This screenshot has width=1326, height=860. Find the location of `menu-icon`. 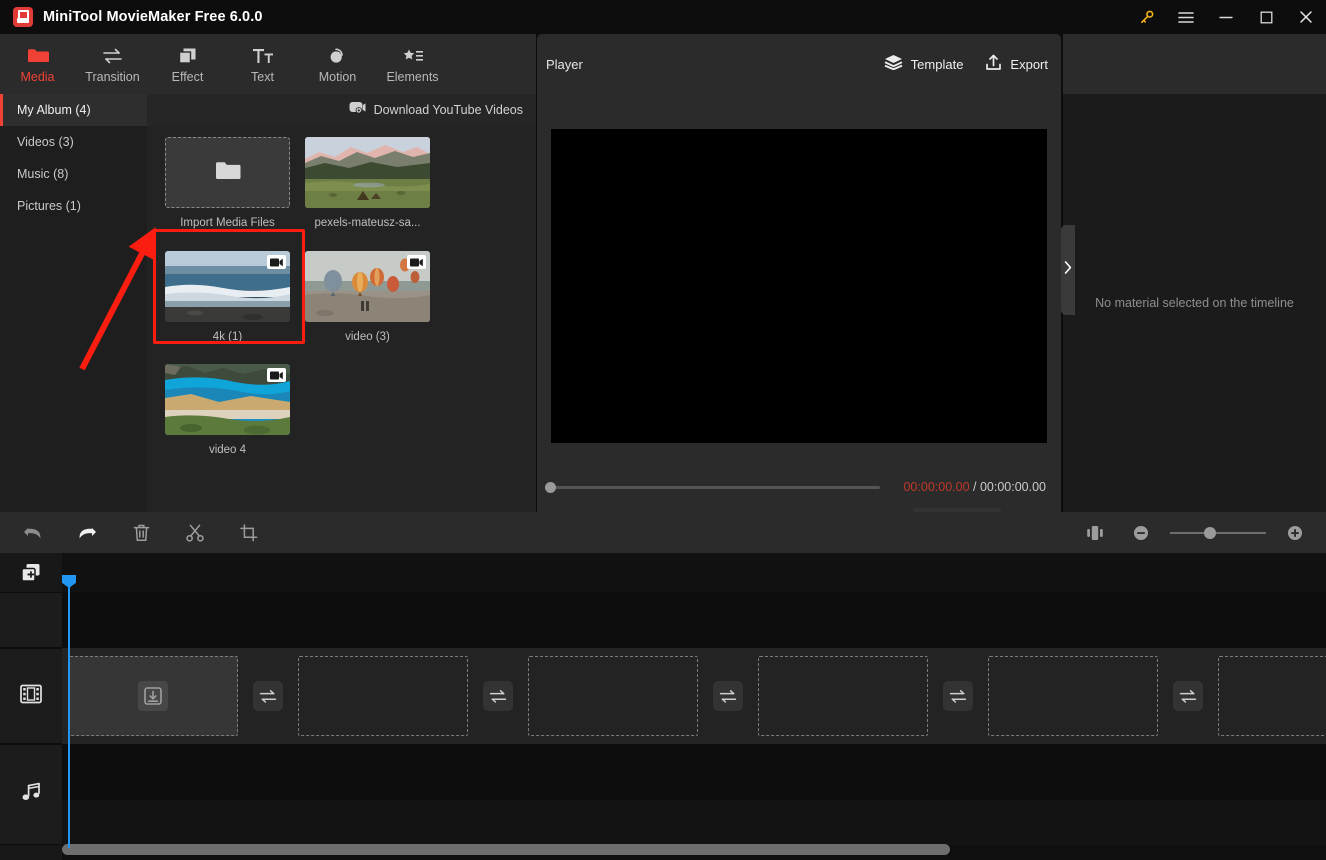

menu-icon is located at coordinates (1186, 17).